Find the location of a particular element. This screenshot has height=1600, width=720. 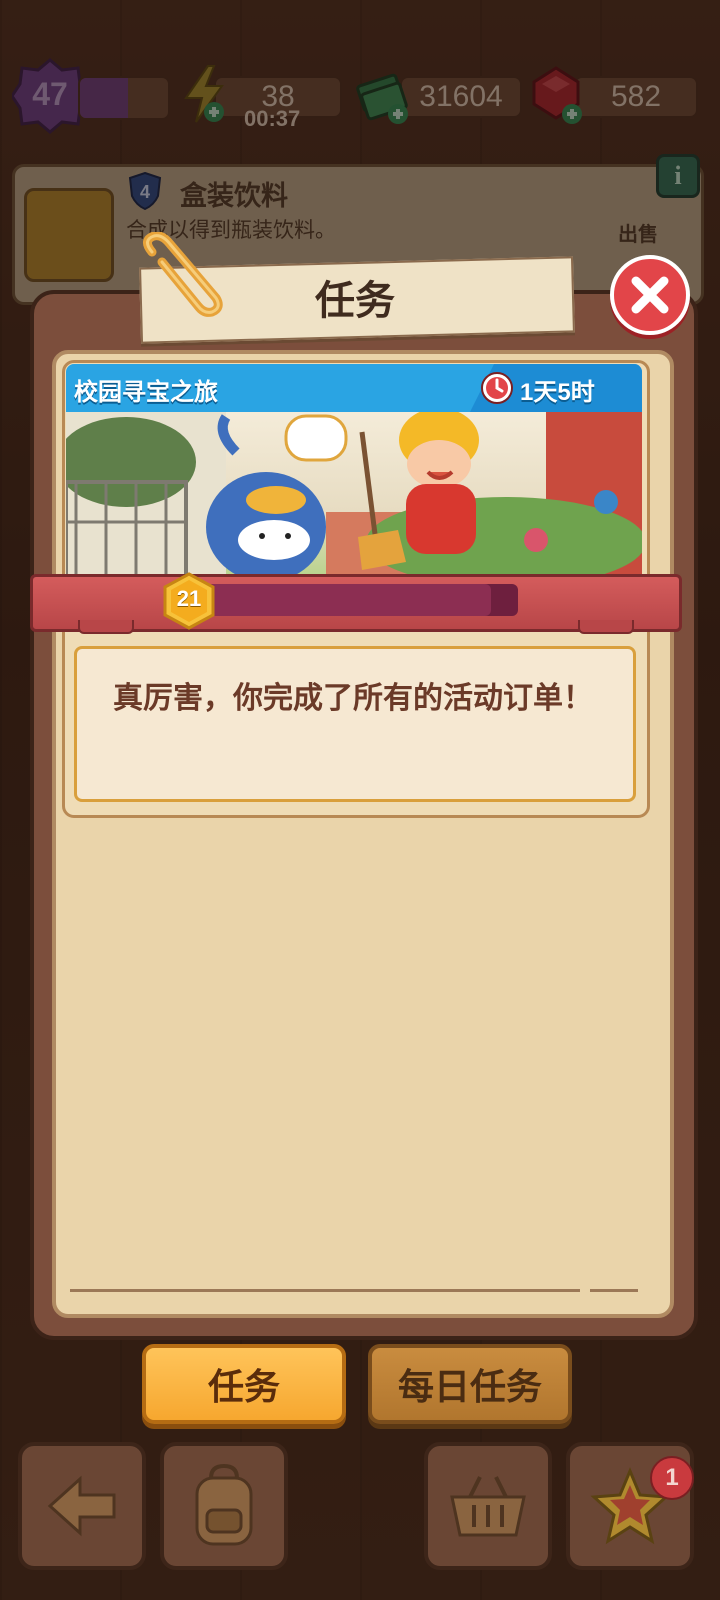

completion-message: 真厉害，你完成了所有的活动订单！ is located at coordinates (353, 698).